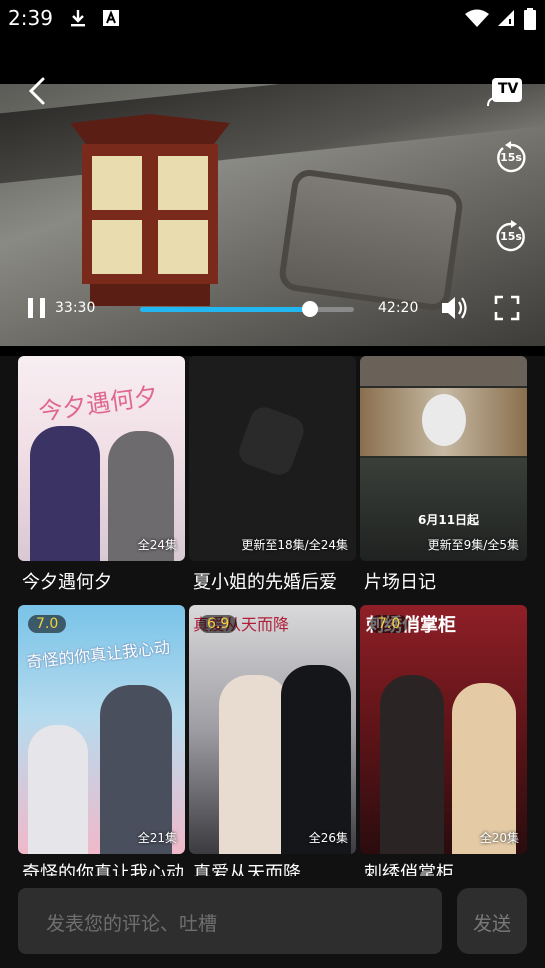 Image resolution: width=545 pixels, height=968 pixels. I want to click on poster-date: 6月11日起, so click(449, 520).